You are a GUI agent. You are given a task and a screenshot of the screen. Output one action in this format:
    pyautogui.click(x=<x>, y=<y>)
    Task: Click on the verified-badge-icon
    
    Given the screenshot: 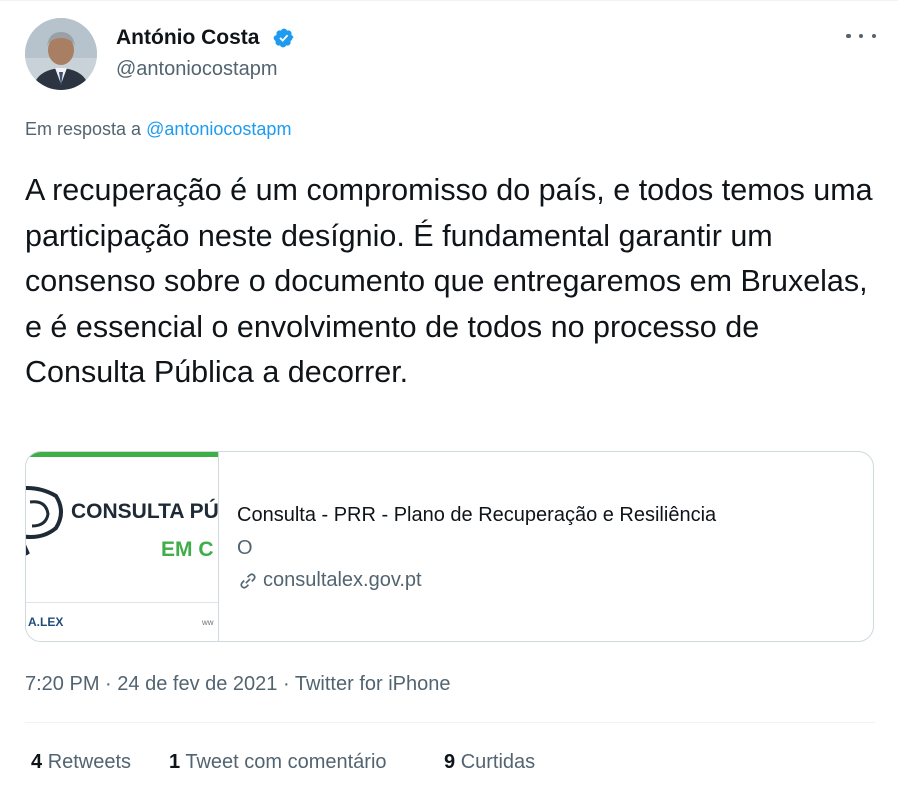 What is the action you would take?
    pyautogui.click(x=283, y=38)
    